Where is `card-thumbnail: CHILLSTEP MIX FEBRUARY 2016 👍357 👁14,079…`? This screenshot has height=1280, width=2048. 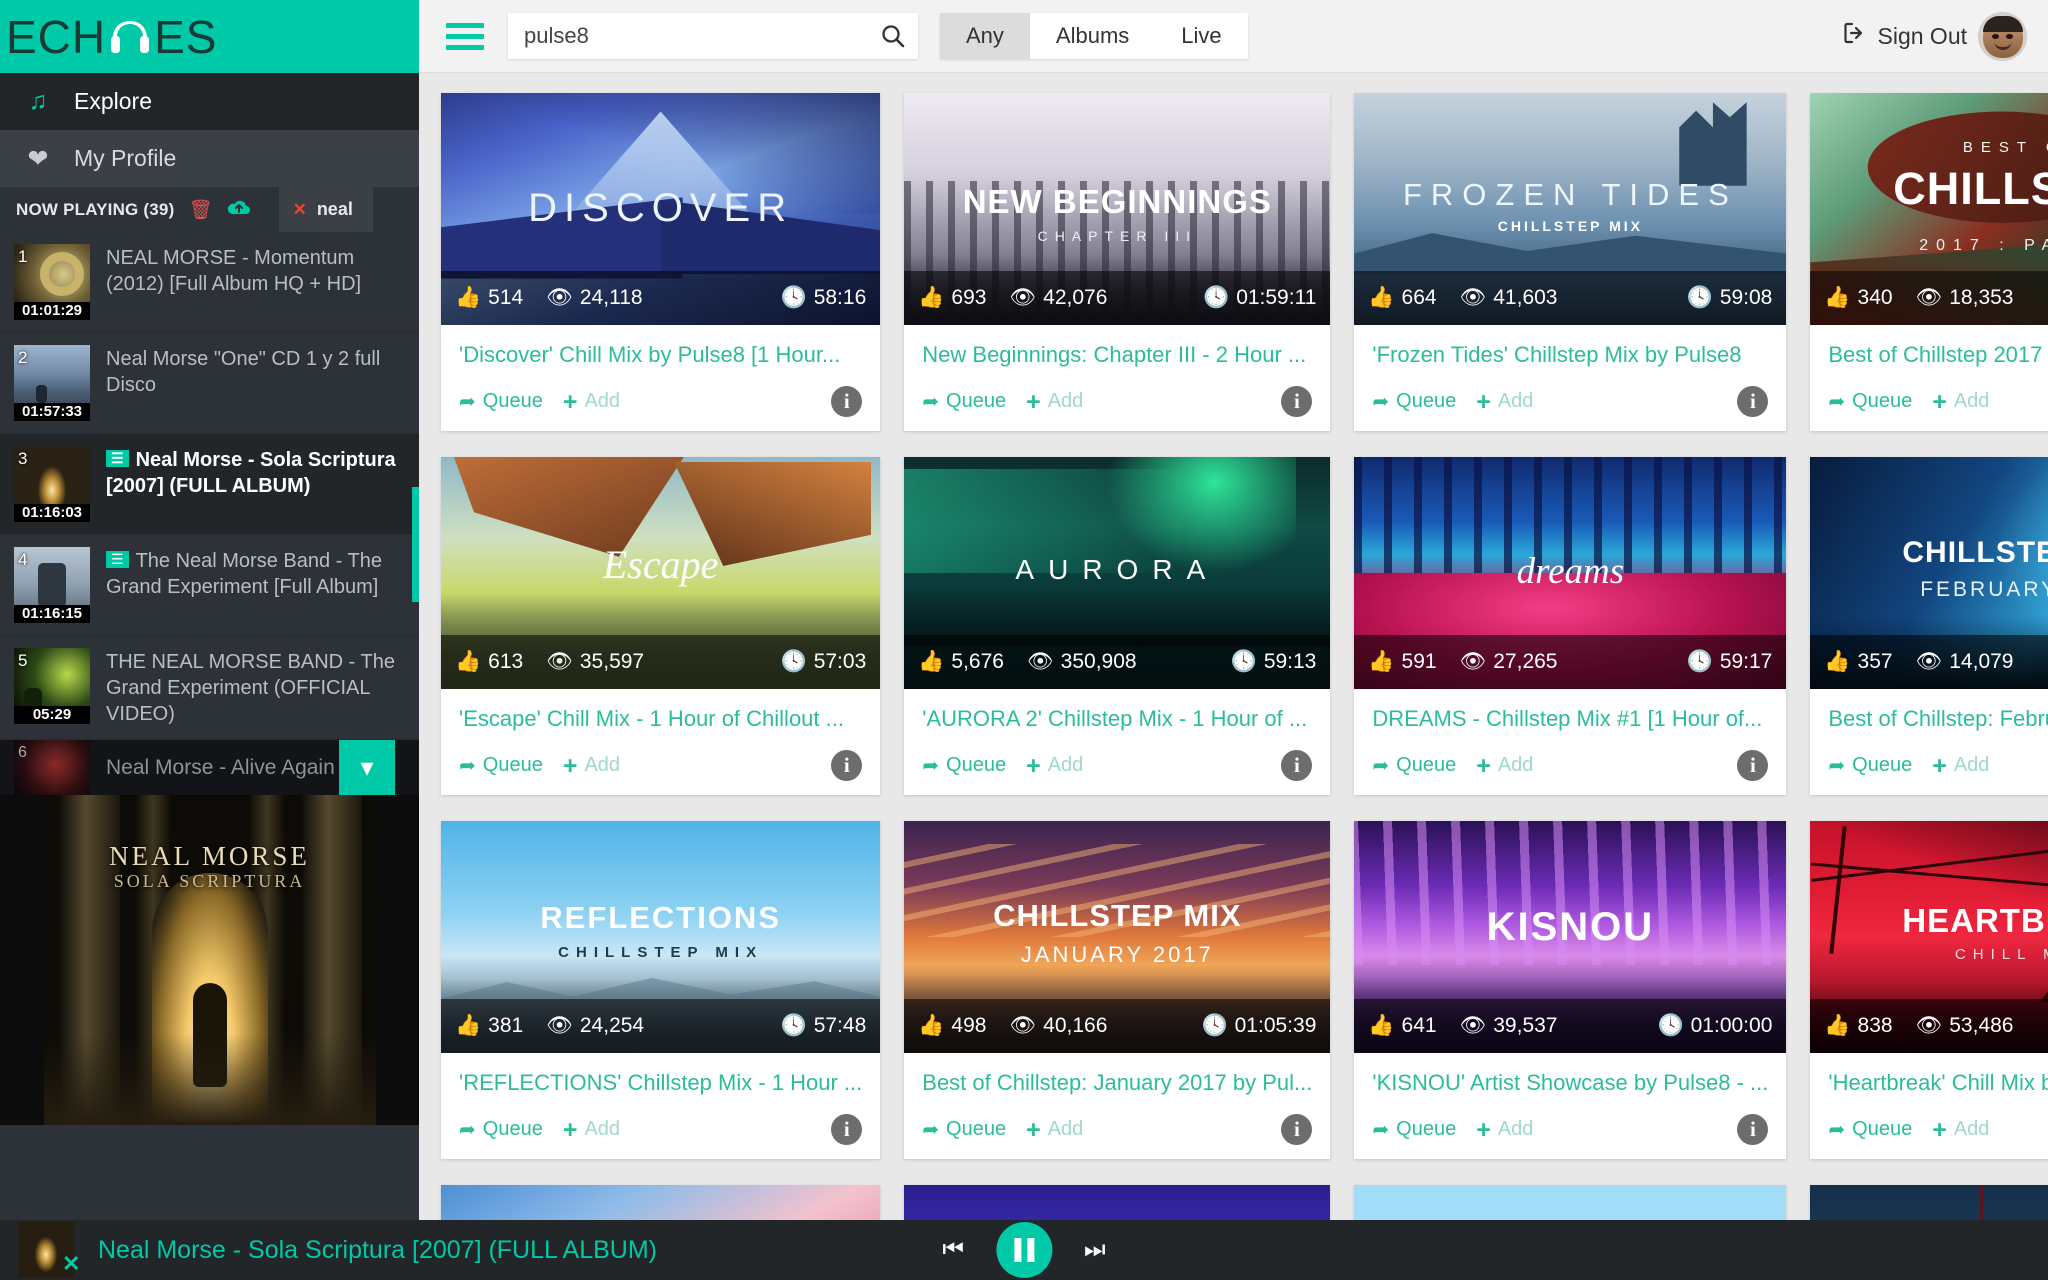 card-thumbnail: CHILLSTEP MIX FEBRUARY 2016 👍357 👁14,079… is located at coordinates (1929, 573).